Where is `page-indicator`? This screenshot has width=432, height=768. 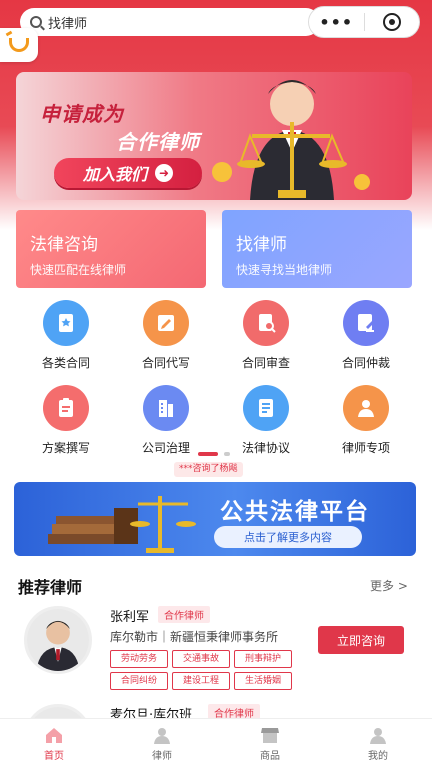
page-indicator is located at coordinates (214, 454).